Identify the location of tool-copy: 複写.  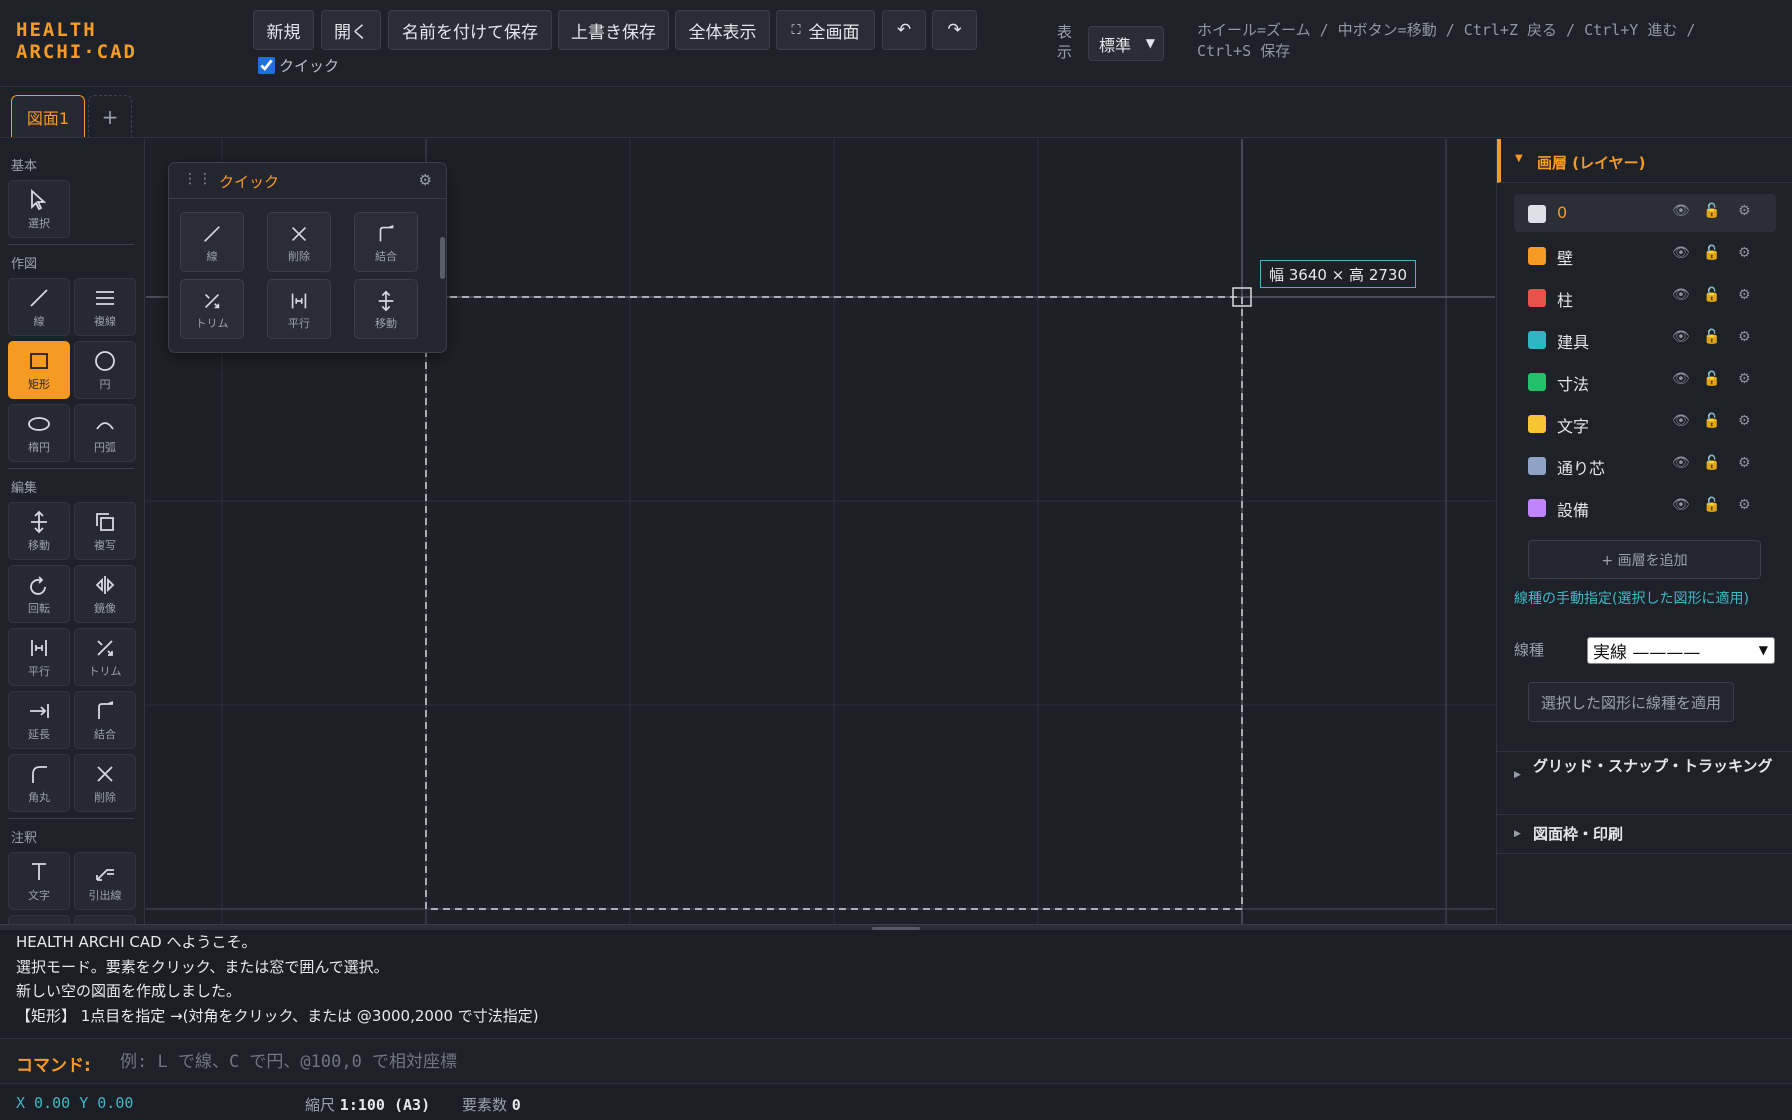
(105, 531).